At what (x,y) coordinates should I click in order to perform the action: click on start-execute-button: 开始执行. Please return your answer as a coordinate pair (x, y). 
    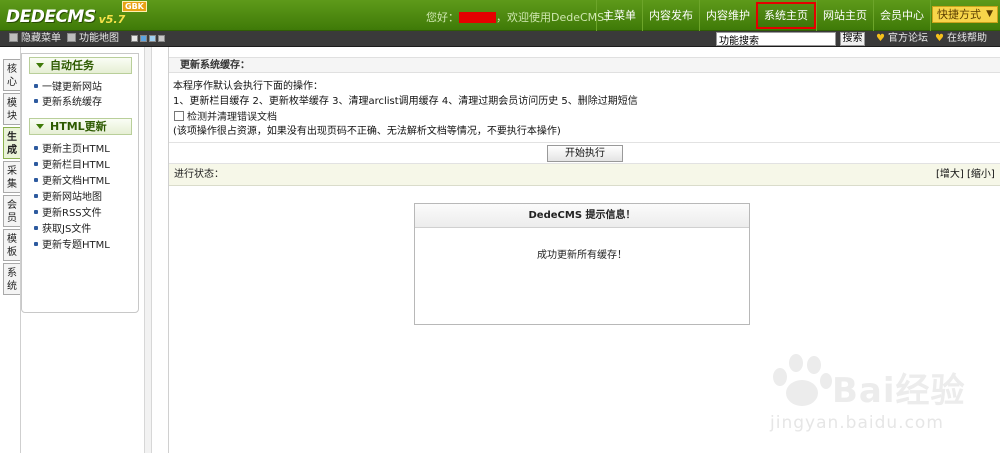
    Looking at the image, I should click on (585, 153).